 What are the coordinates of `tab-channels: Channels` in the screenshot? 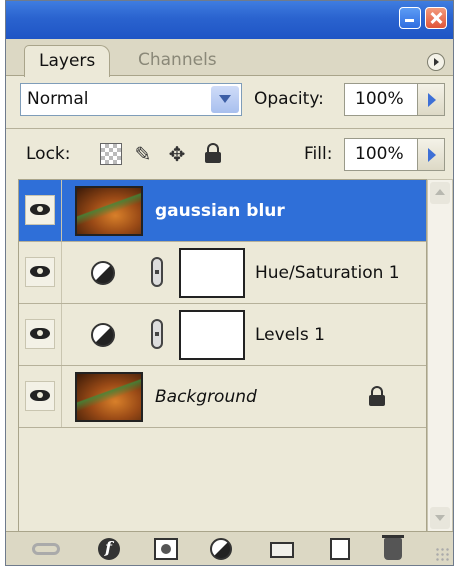 It's located at (177, 60).